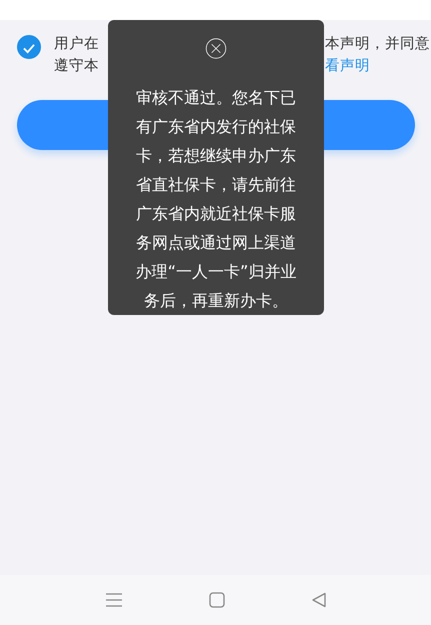  I want to click on agreement-text: 用户在, so click(76, 44).